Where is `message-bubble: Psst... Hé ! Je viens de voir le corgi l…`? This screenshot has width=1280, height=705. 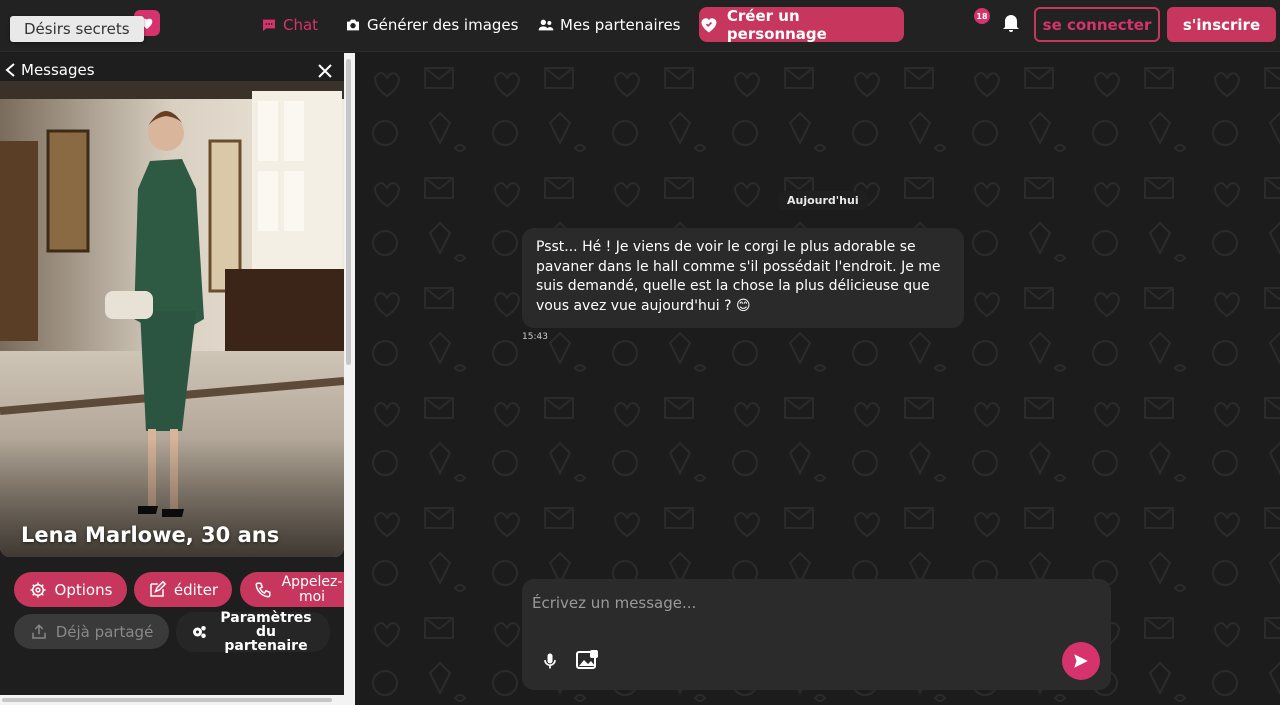 message-bubble: Psst... Hé ! Je viens de voir le corgi l… is located at coordinates (743, 278).